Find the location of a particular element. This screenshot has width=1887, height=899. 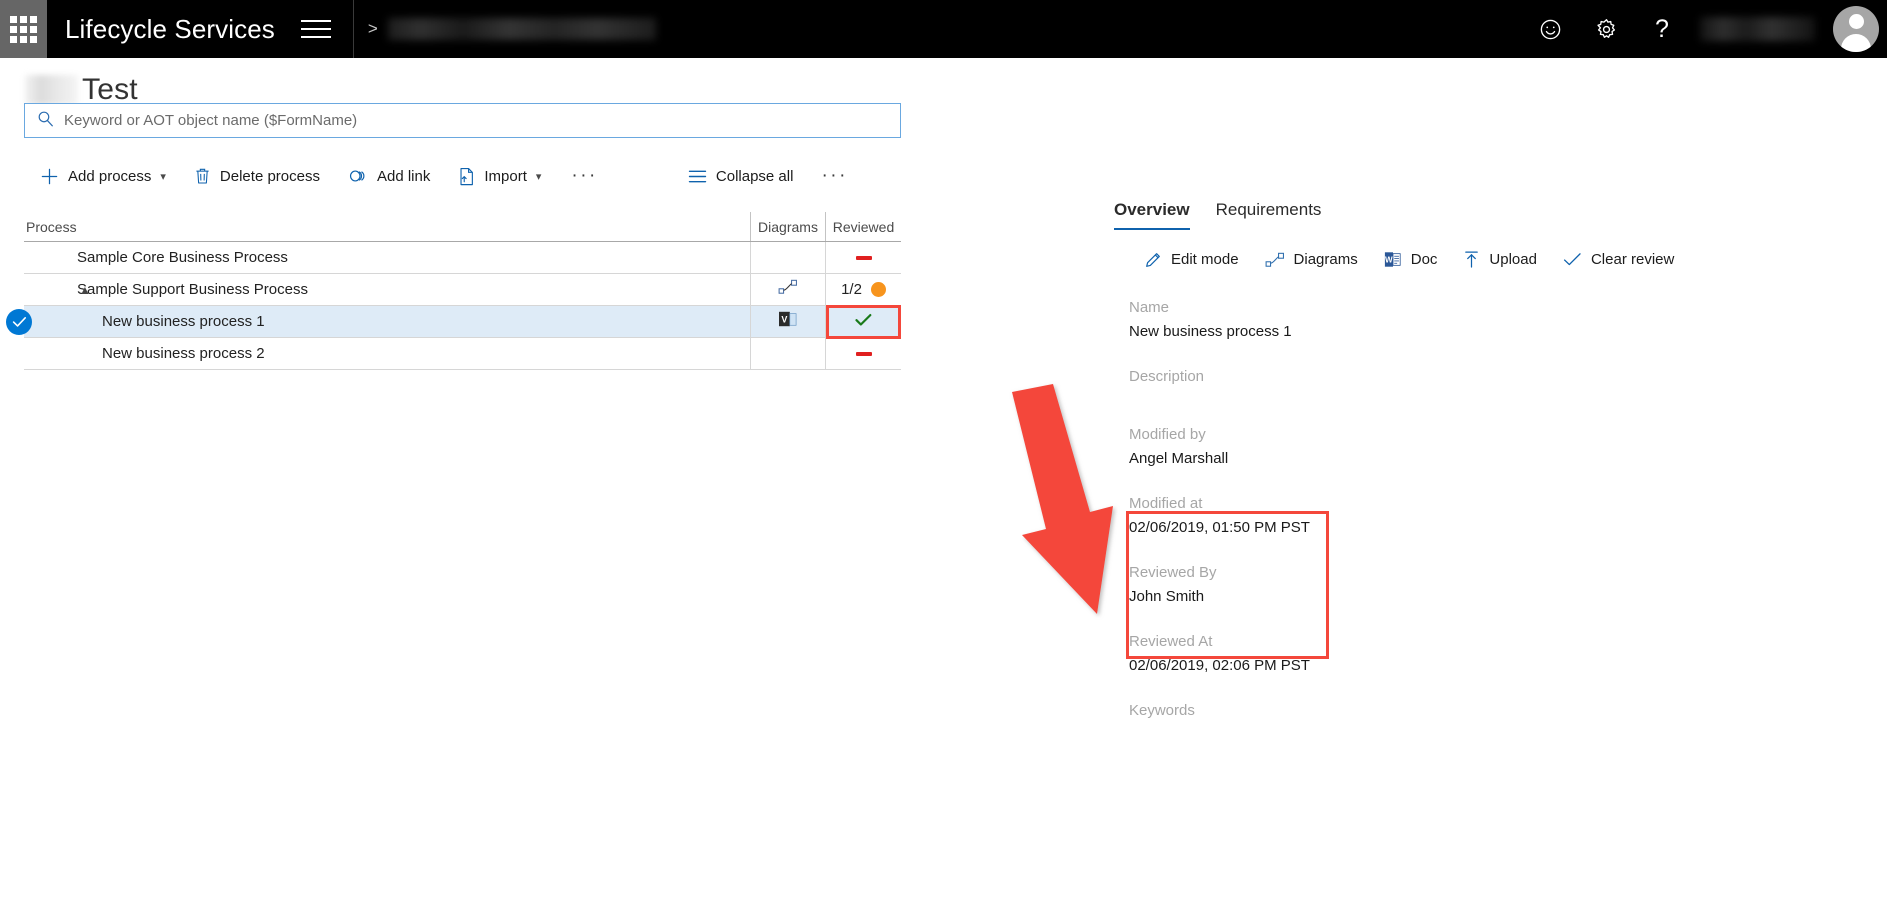

row-selected-checkmark-icon is located at coordinates (19, 321).